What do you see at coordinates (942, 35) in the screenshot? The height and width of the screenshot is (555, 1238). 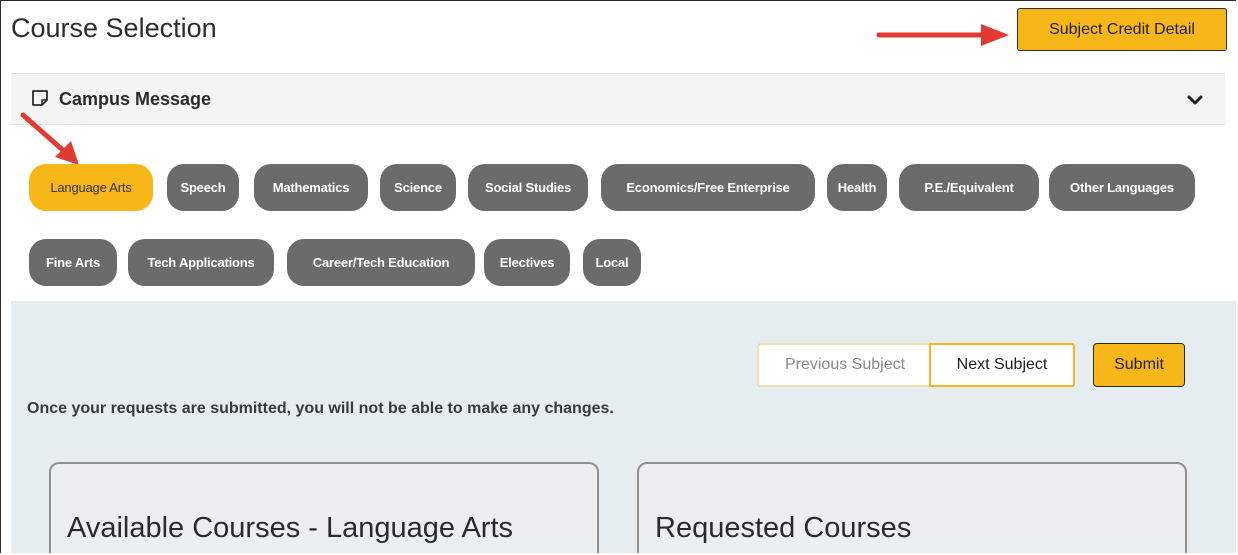 I see `annotation-arrow-credit` at bounding box center [942, 35].